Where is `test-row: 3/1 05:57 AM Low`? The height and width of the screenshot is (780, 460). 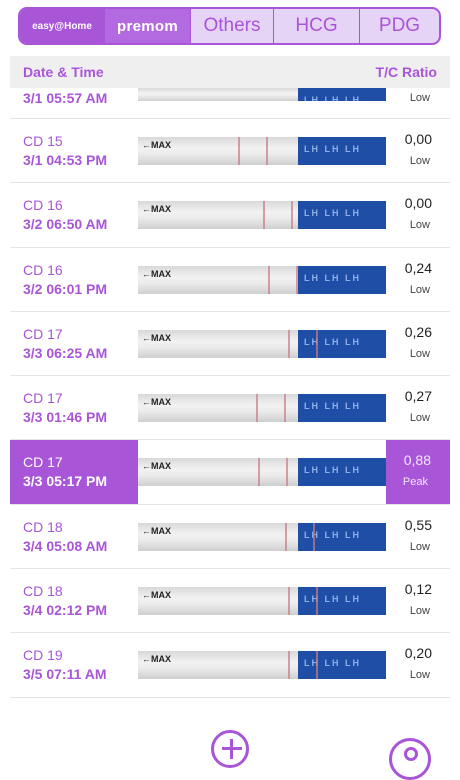 test-row: 3/1 05:57 AM Low is located at coordinates (230, 103).